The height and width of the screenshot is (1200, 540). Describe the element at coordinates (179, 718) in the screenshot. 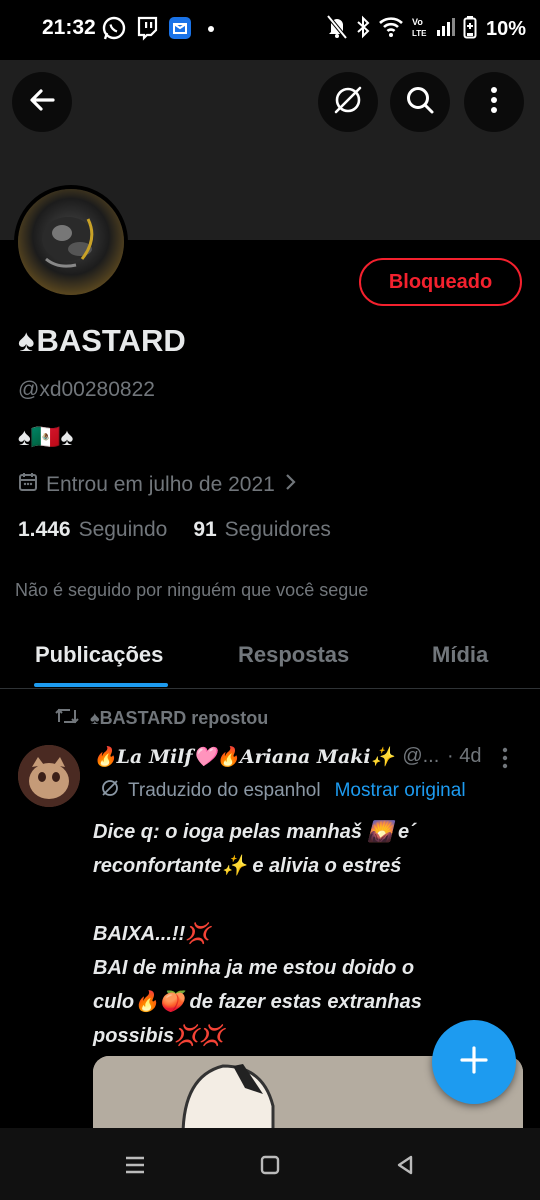

I see `repost-text: ♠BASTARD repostou` at that location.